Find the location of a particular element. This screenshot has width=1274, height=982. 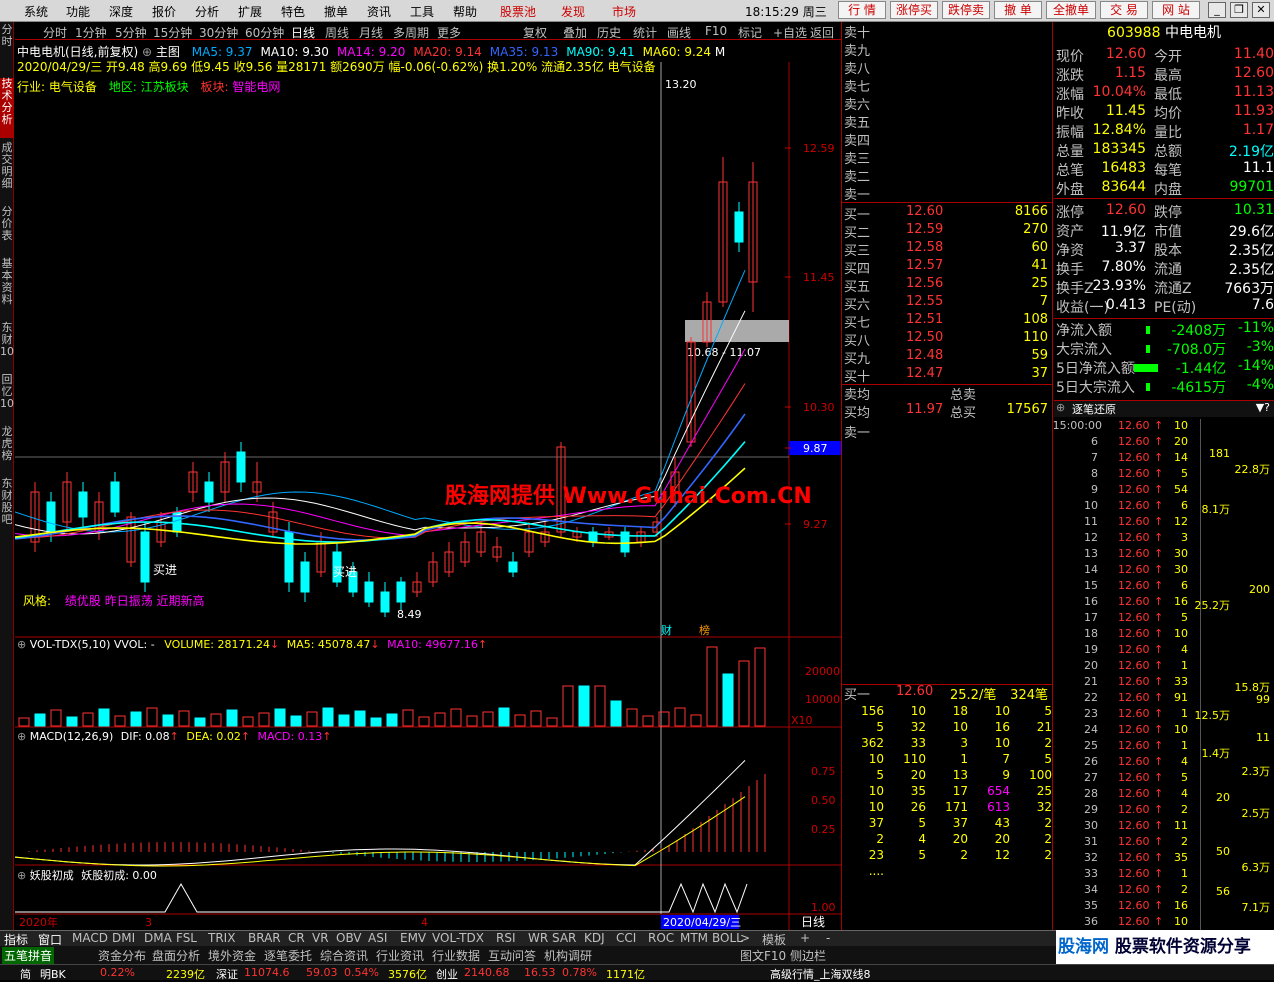

tab-price-table: 分价表 is located at coordinates (7, 230).